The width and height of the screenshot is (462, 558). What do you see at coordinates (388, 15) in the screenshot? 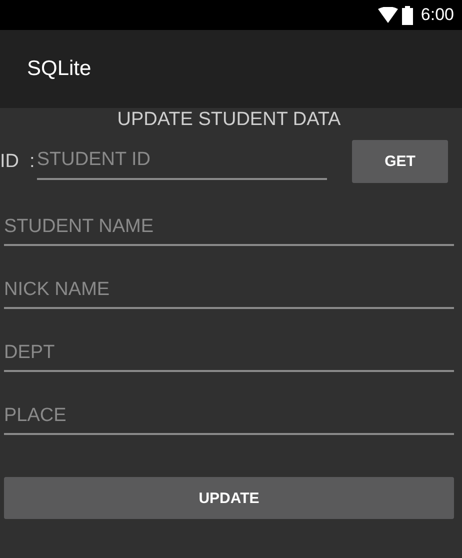
I see `wifi-icon` at bounding box center [388, 15].